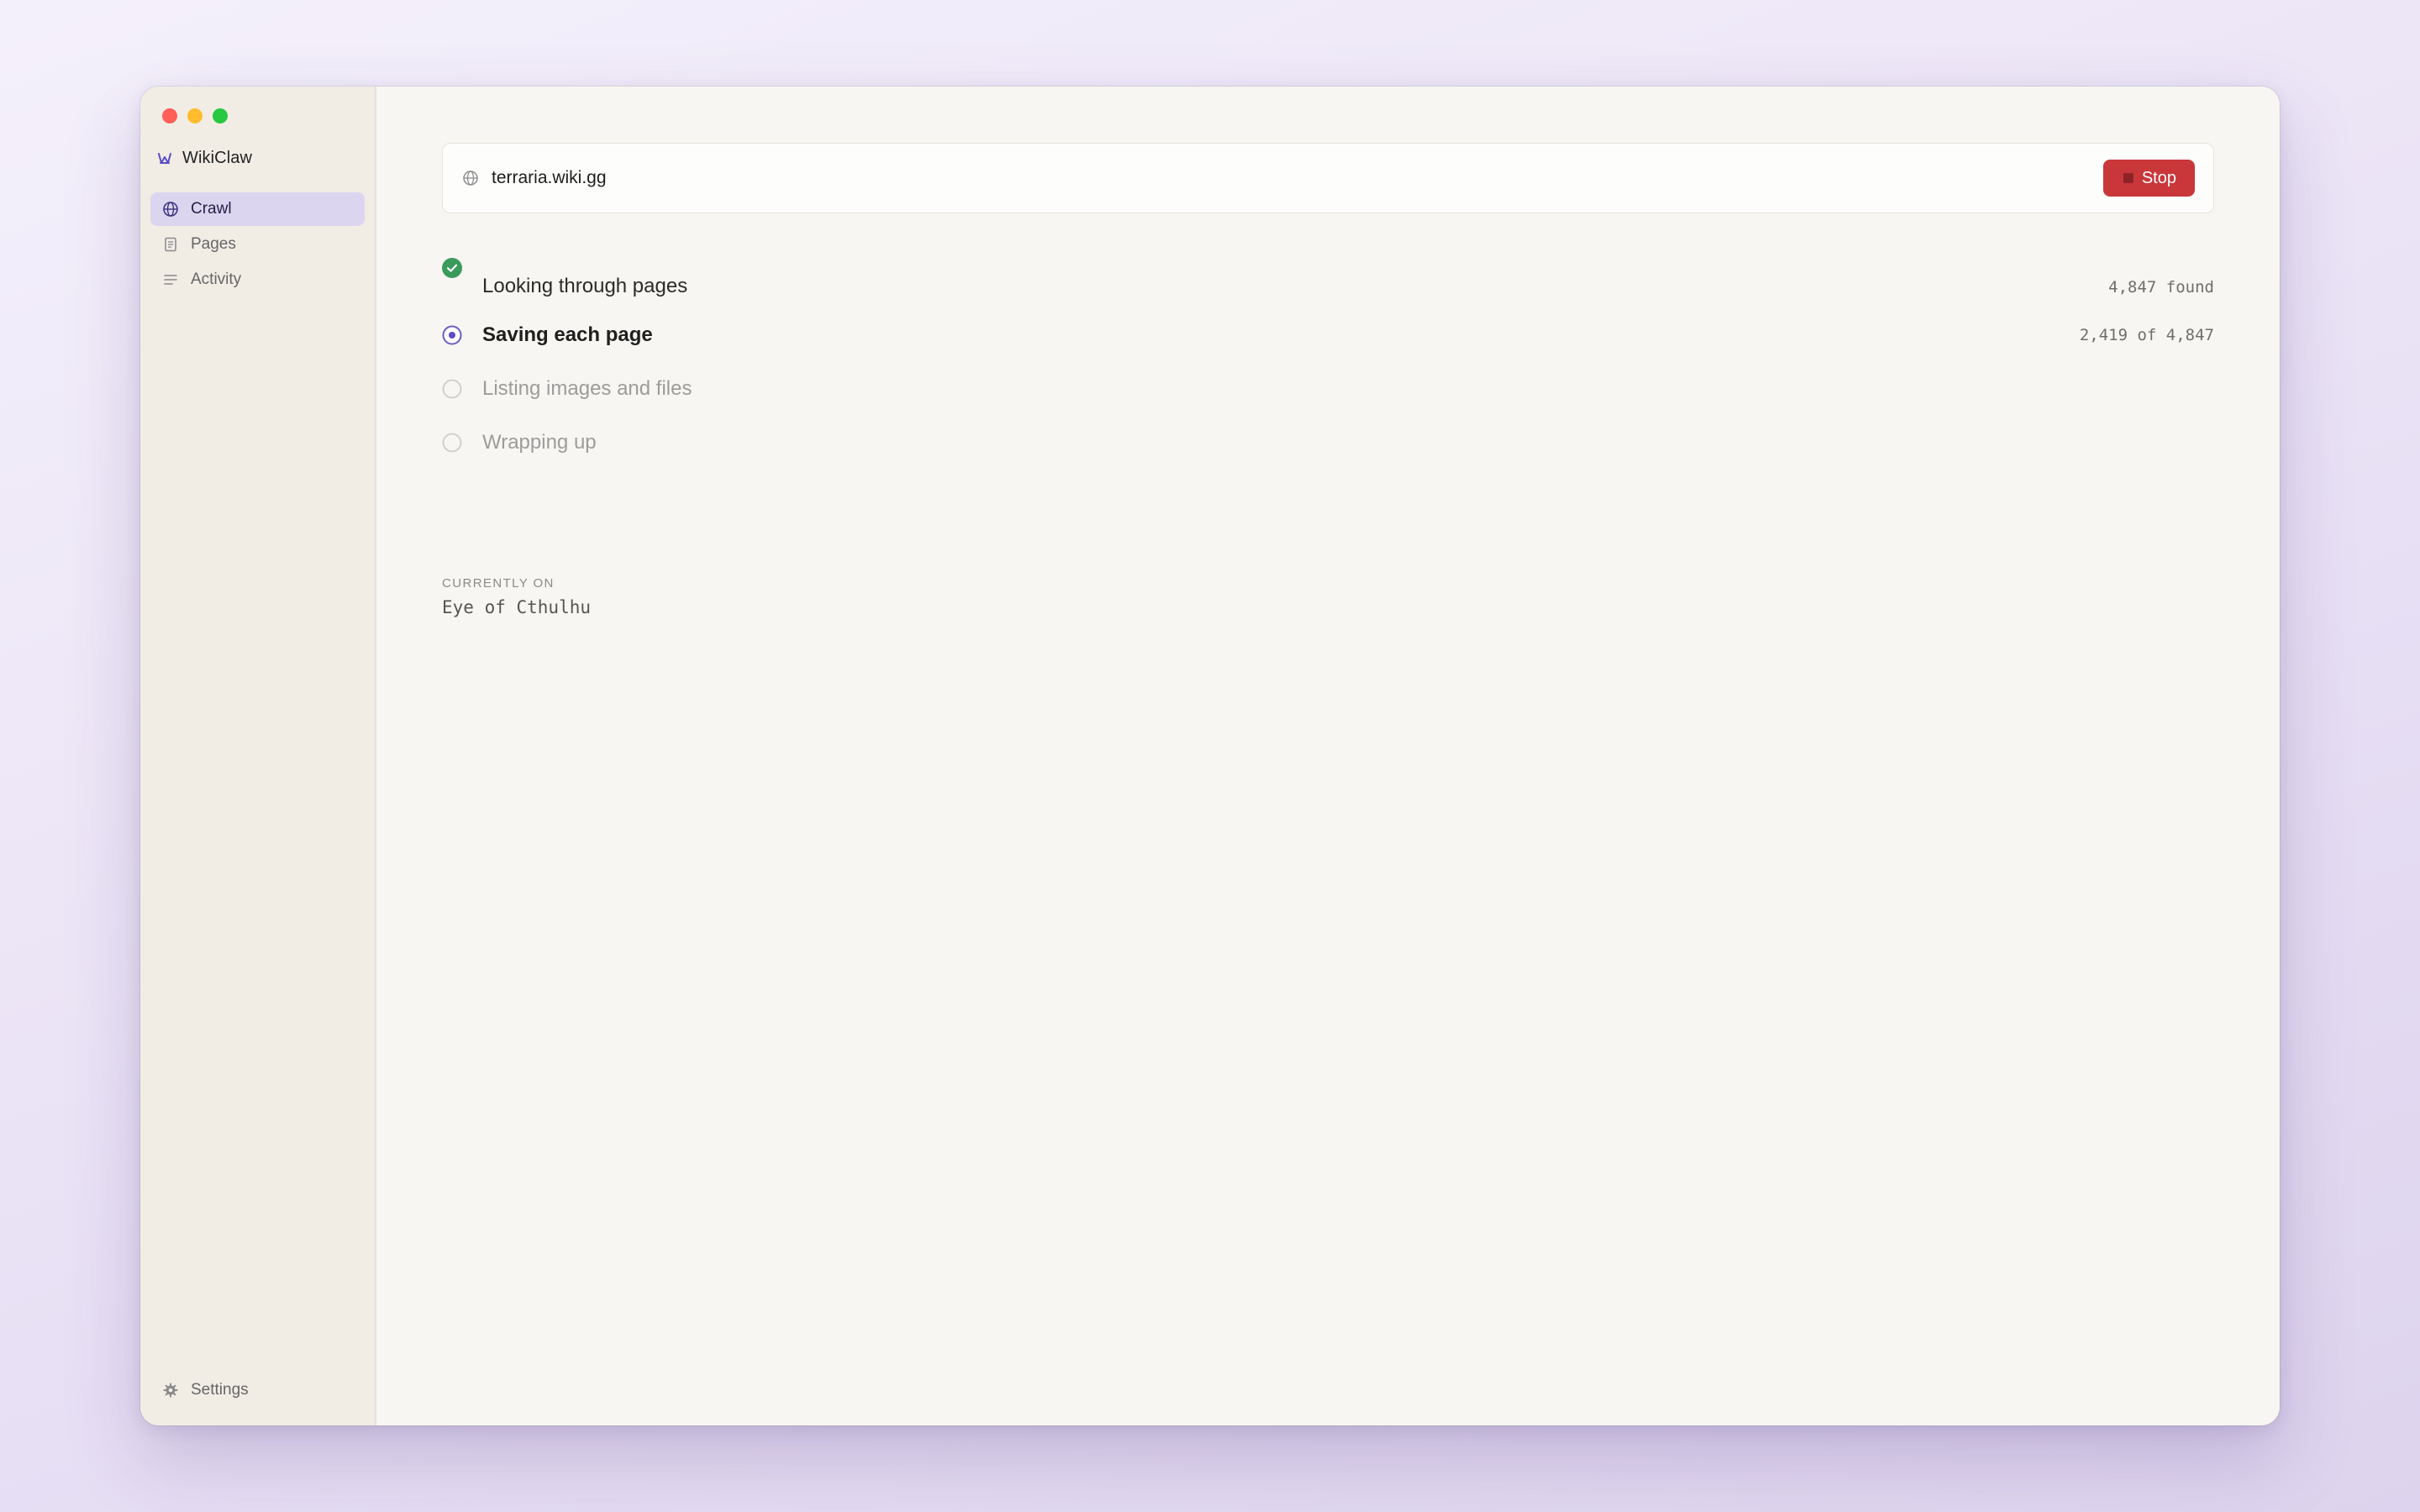  I want to click on sidebar-item-label: Pages, so click(214, 244).